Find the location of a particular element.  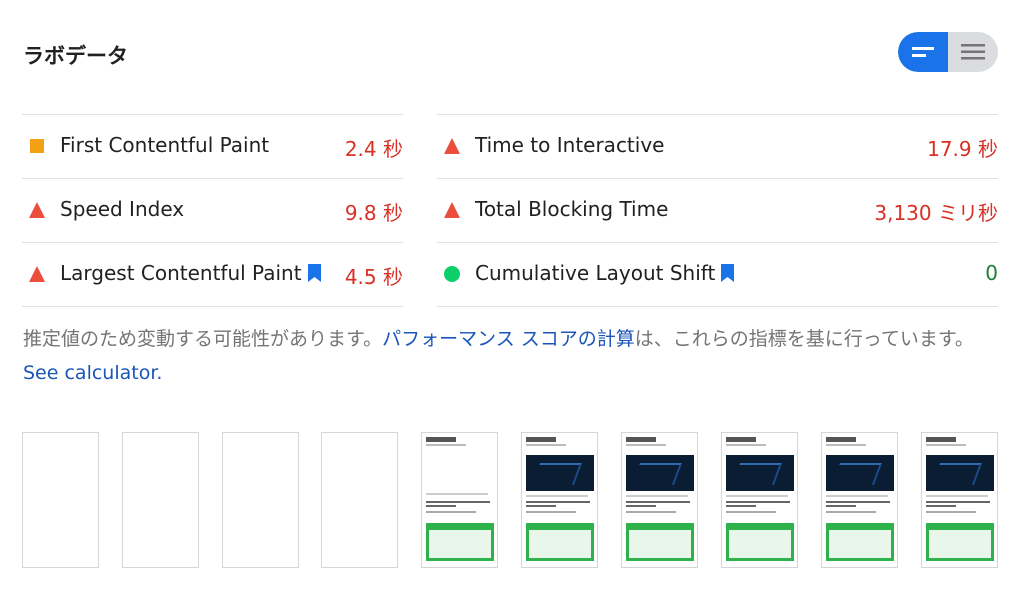

metric-label: Cumulative Layout Shift is located at coordinates (605, 273).